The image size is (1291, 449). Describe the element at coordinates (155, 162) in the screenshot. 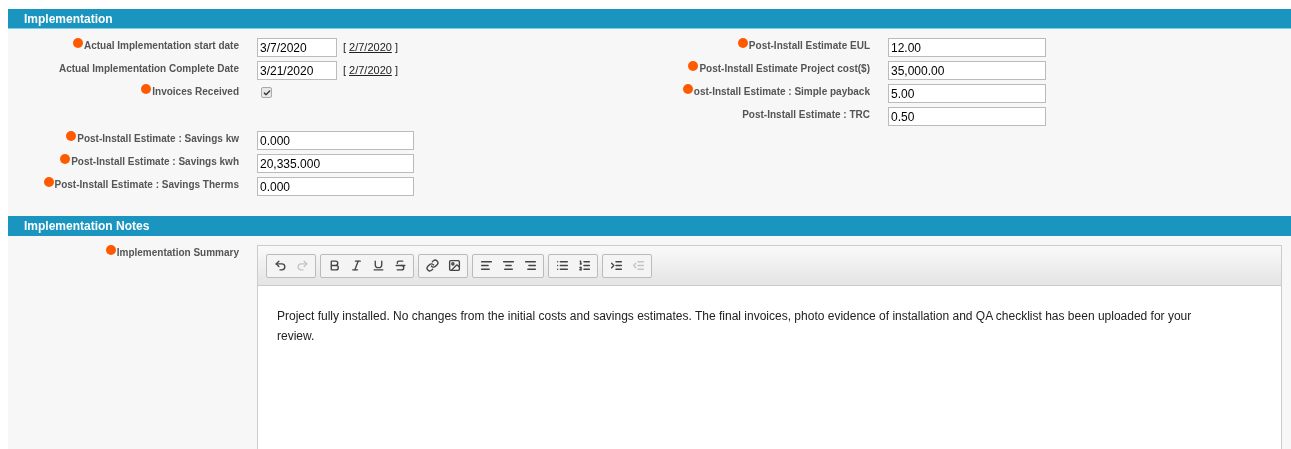

I see `field-label: Post-Install Estimate : Savings kwh` at that location.